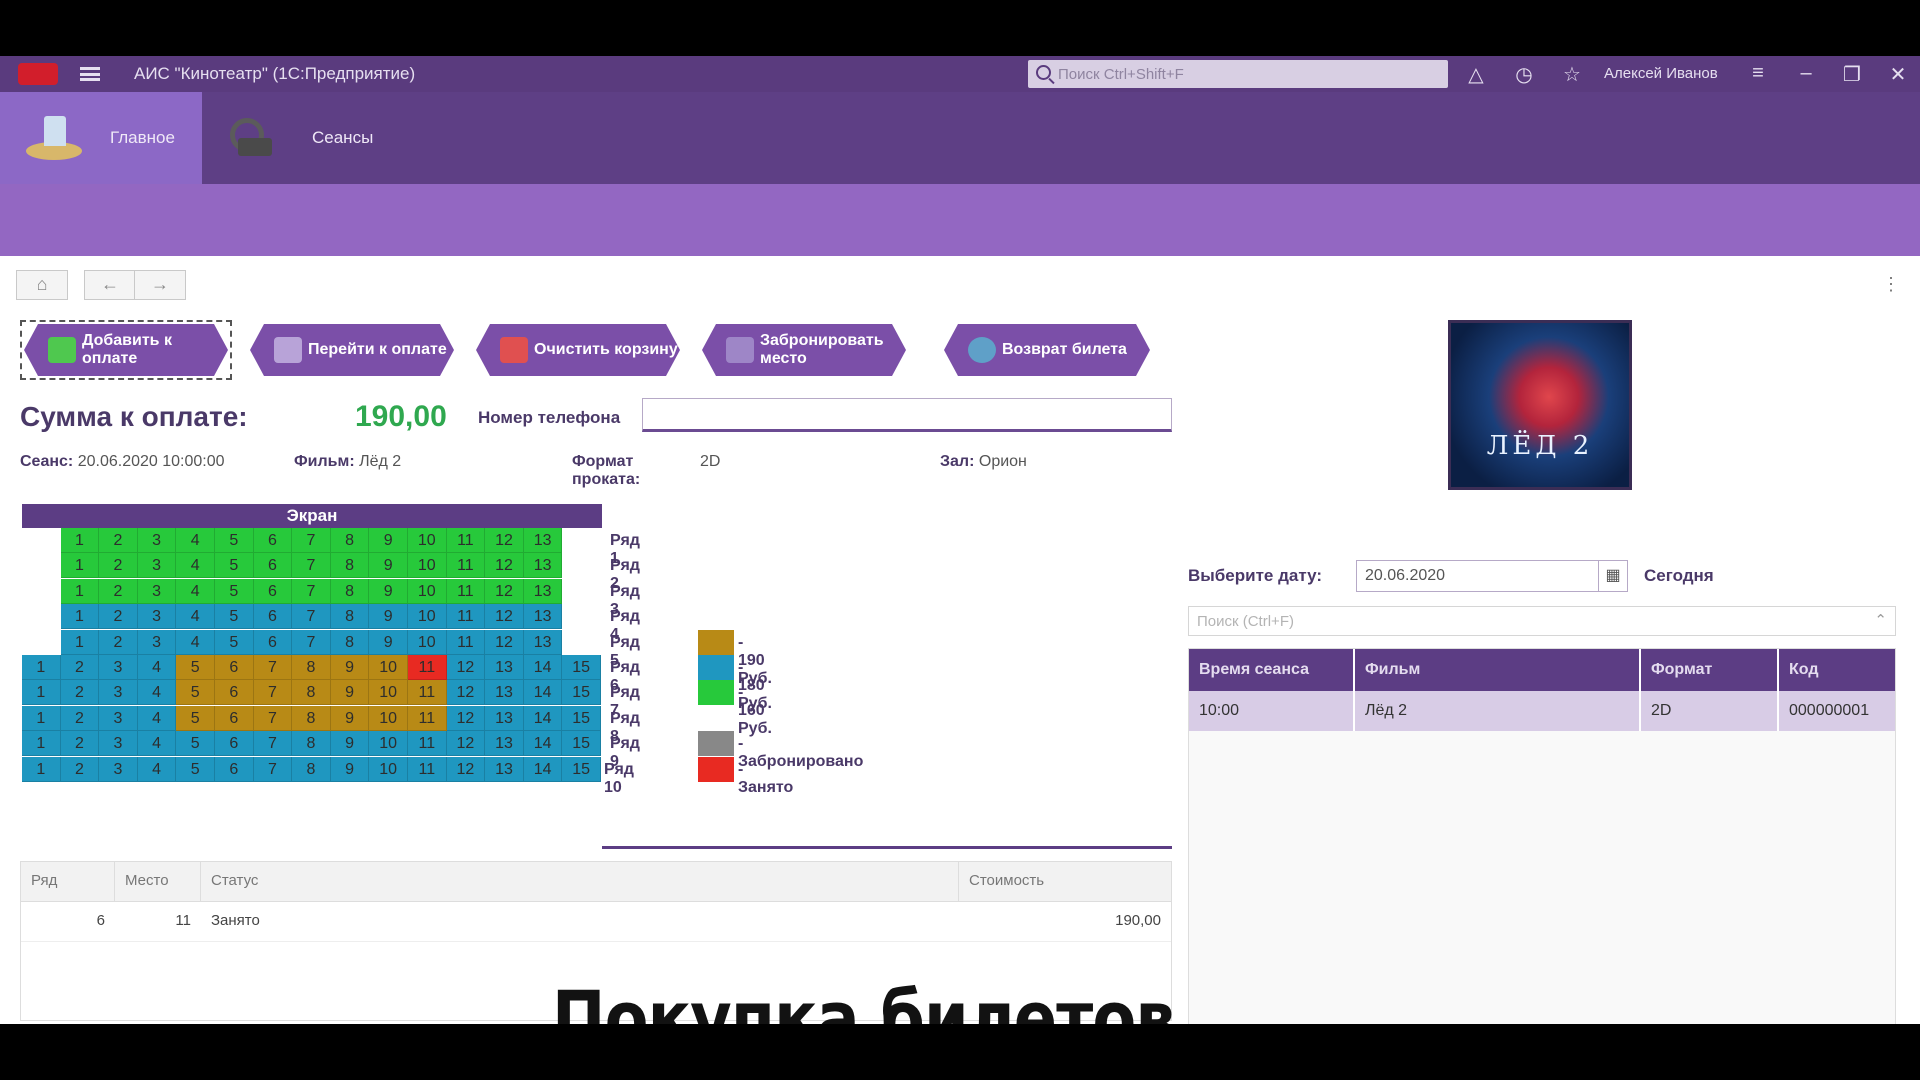  What do you see at coordinates (1806, 73) in the screenshot?
I see `minimize-icon: –` at bounding box center [1806, 73].